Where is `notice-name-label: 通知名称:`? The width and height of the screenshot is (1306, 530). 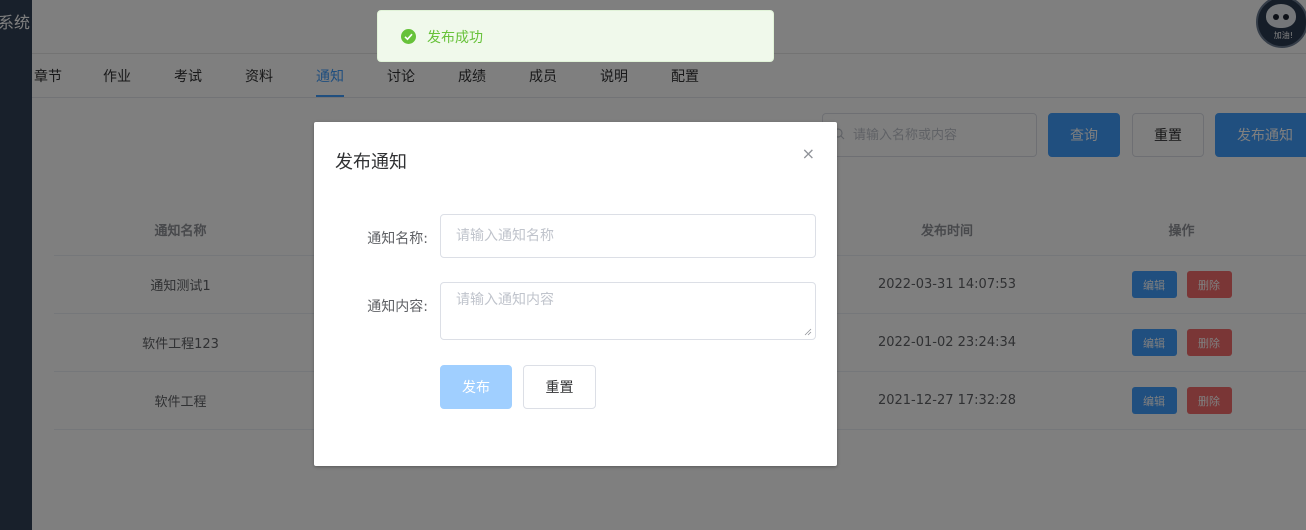 notice-name-label: 通知名称: is located at coordinates (397, 239).